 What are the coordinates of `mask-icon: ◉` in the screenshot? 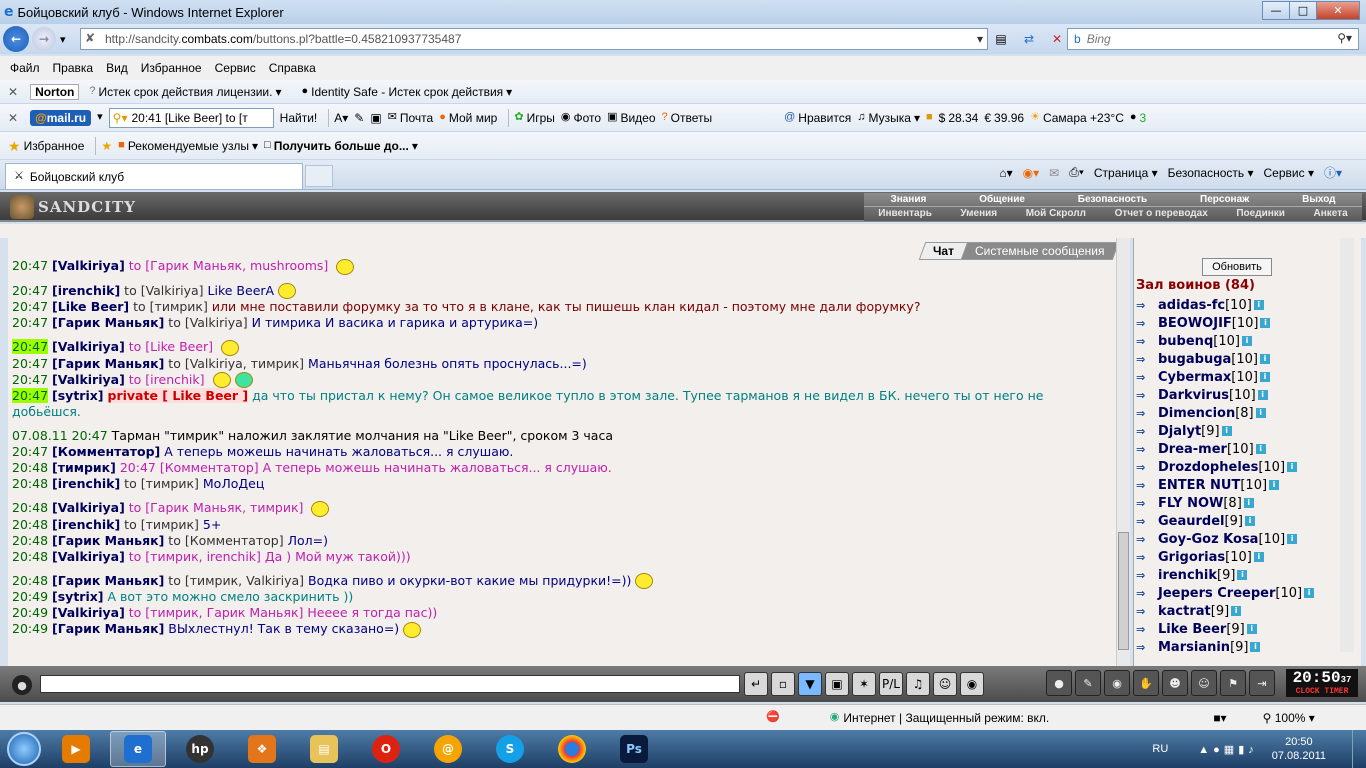 It's located at (1117, 683).